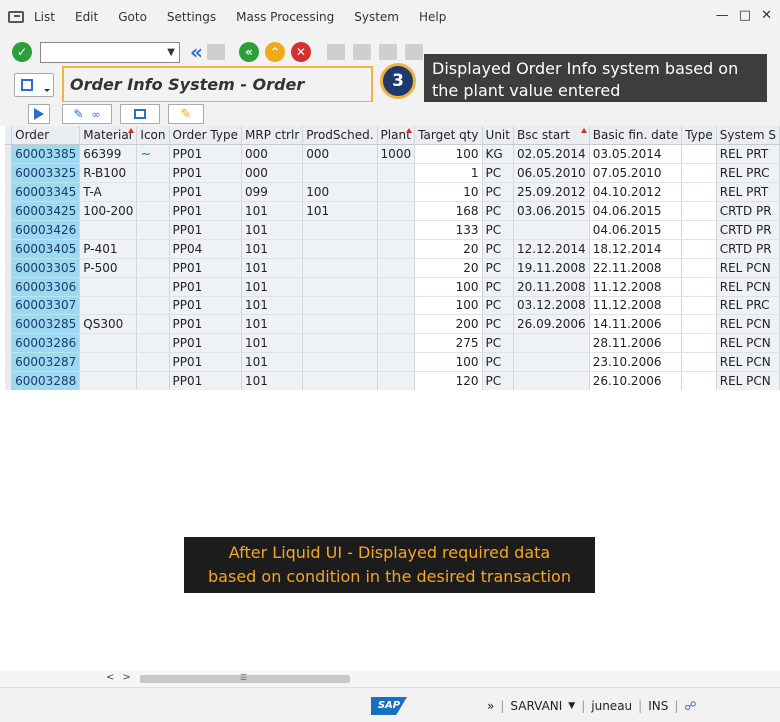  I want to click on page-title: Order Info System - Order Headers, so click(217, 96).